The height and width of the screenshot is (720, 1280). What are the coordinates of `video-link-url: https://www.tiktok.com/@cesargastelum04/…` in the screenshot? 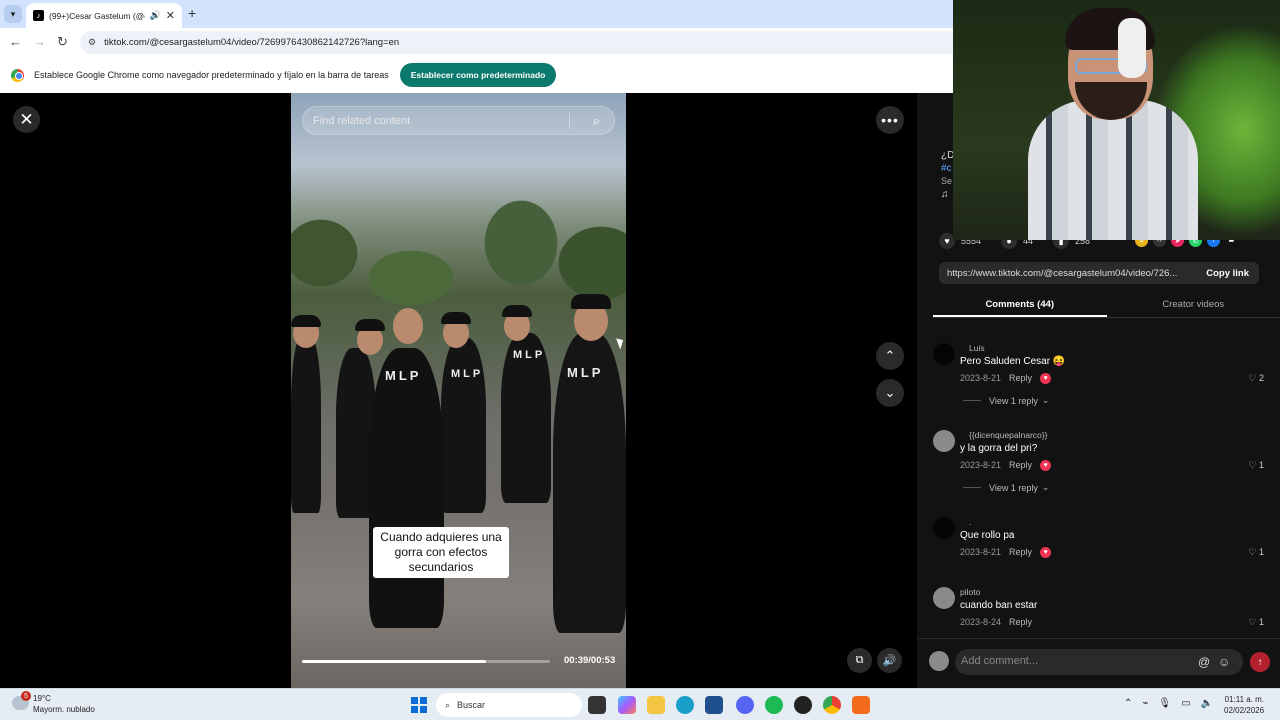 It's located at (1071, 273).